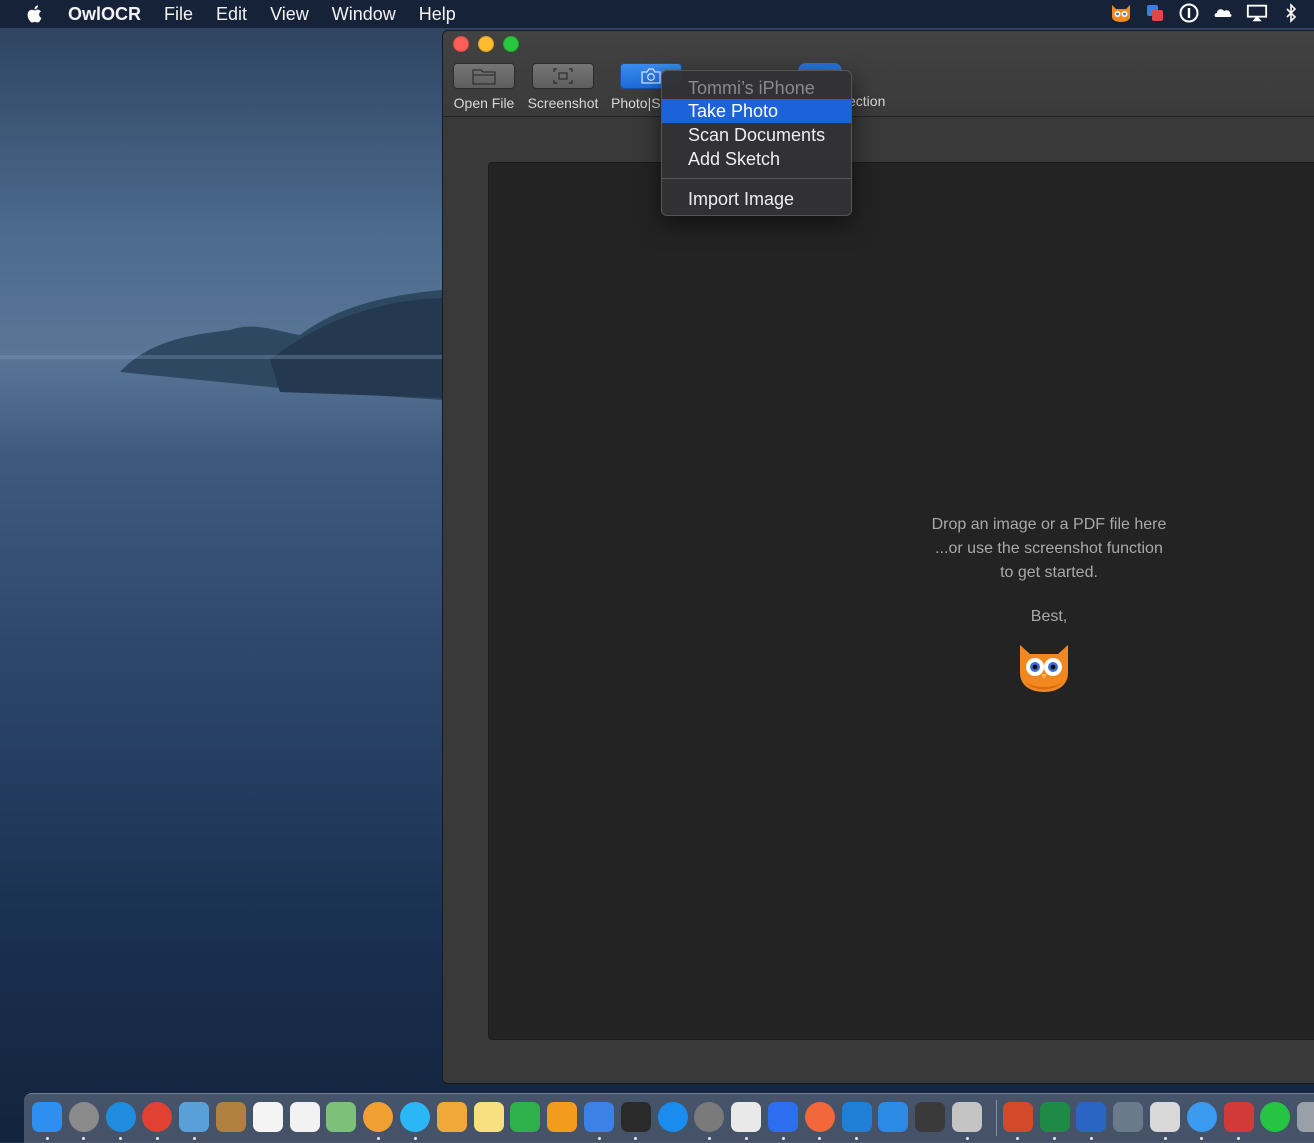 Image resolution: width=1314 pixels, height=1143 pixels. What do you see at coordinates (1049, 616) in the screenshot?
I see `signoff-text: Best,` at bounding box center [1049, 616].